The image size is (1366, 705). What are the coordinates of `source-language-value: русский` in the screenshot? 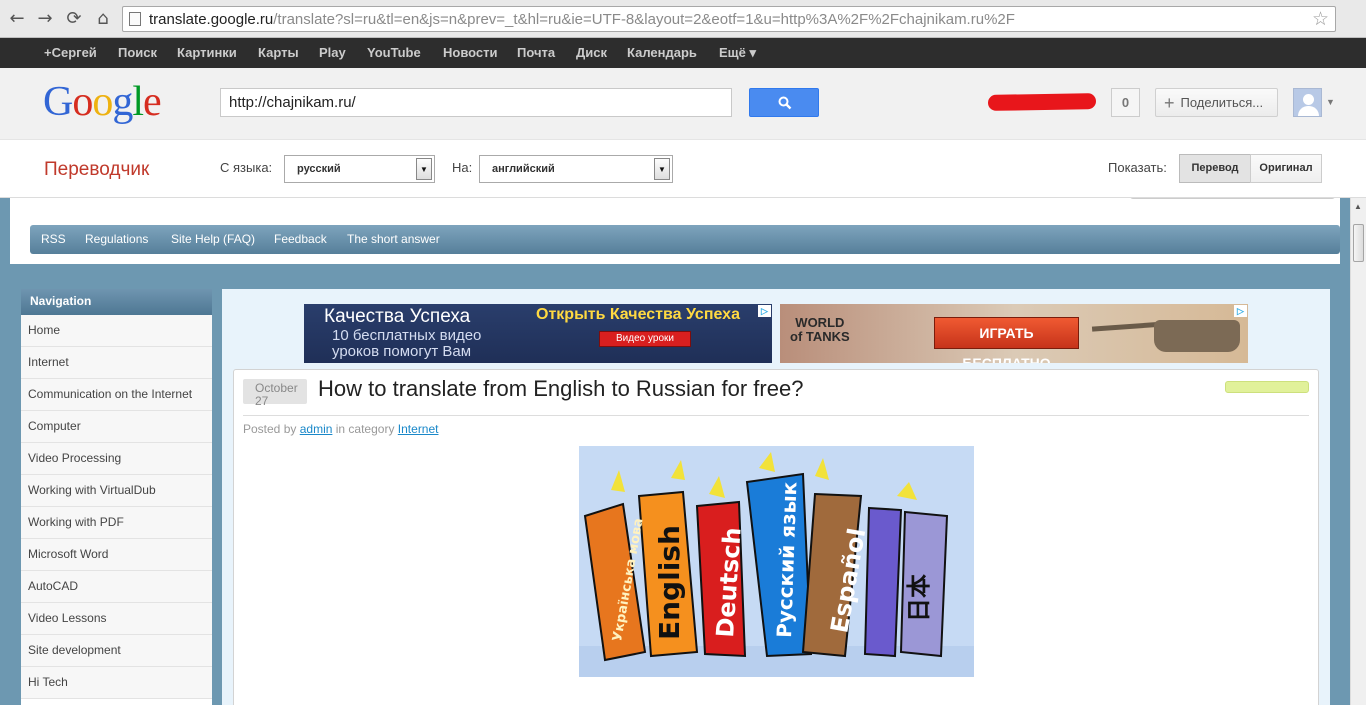 It's located at (319, 169).